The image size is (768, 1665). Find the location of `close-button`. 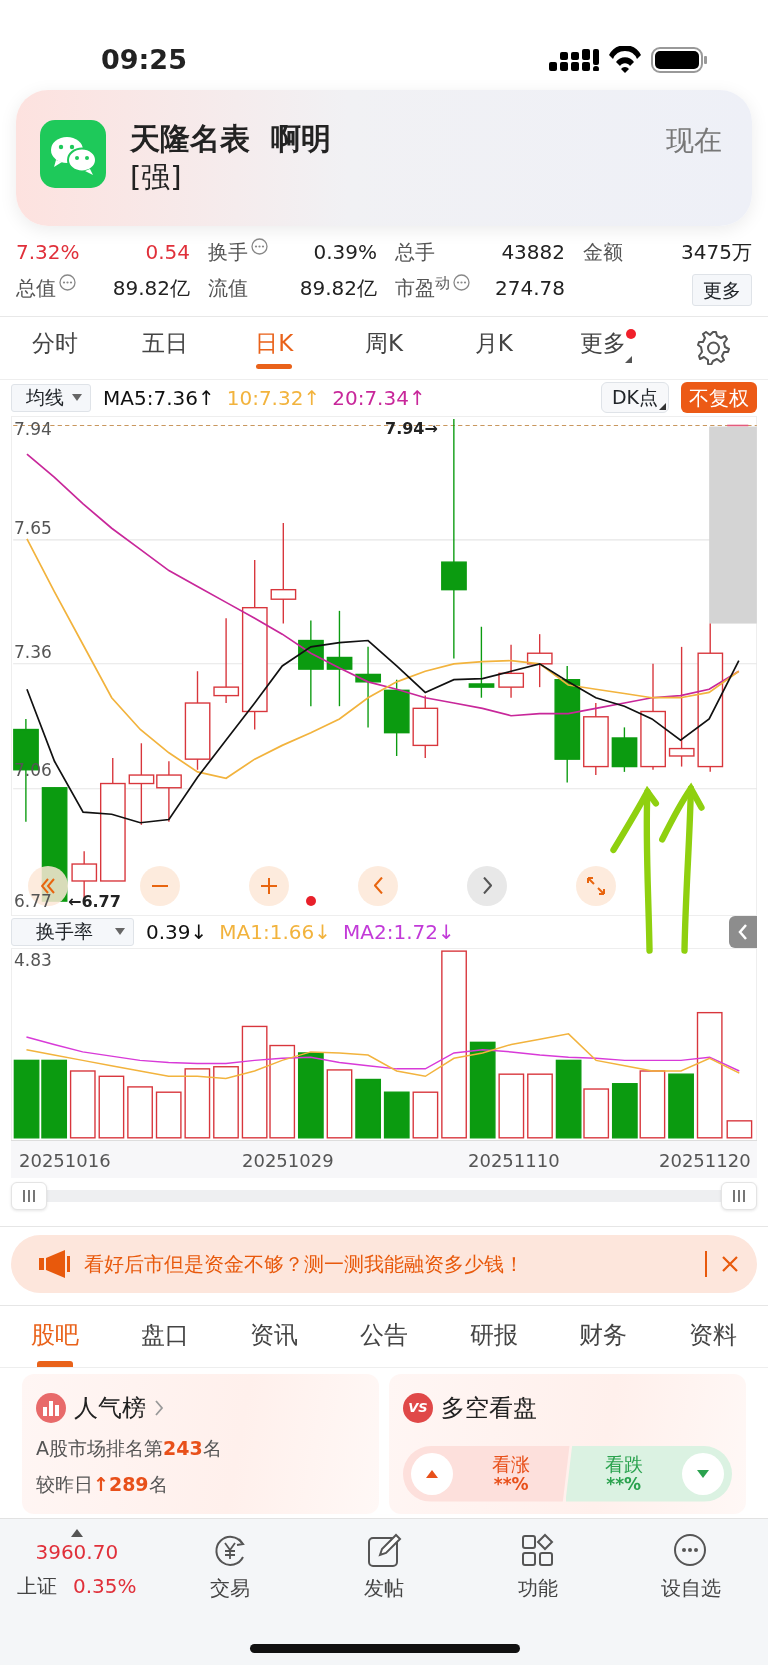

close-button is located at coordinates (730, 1263).